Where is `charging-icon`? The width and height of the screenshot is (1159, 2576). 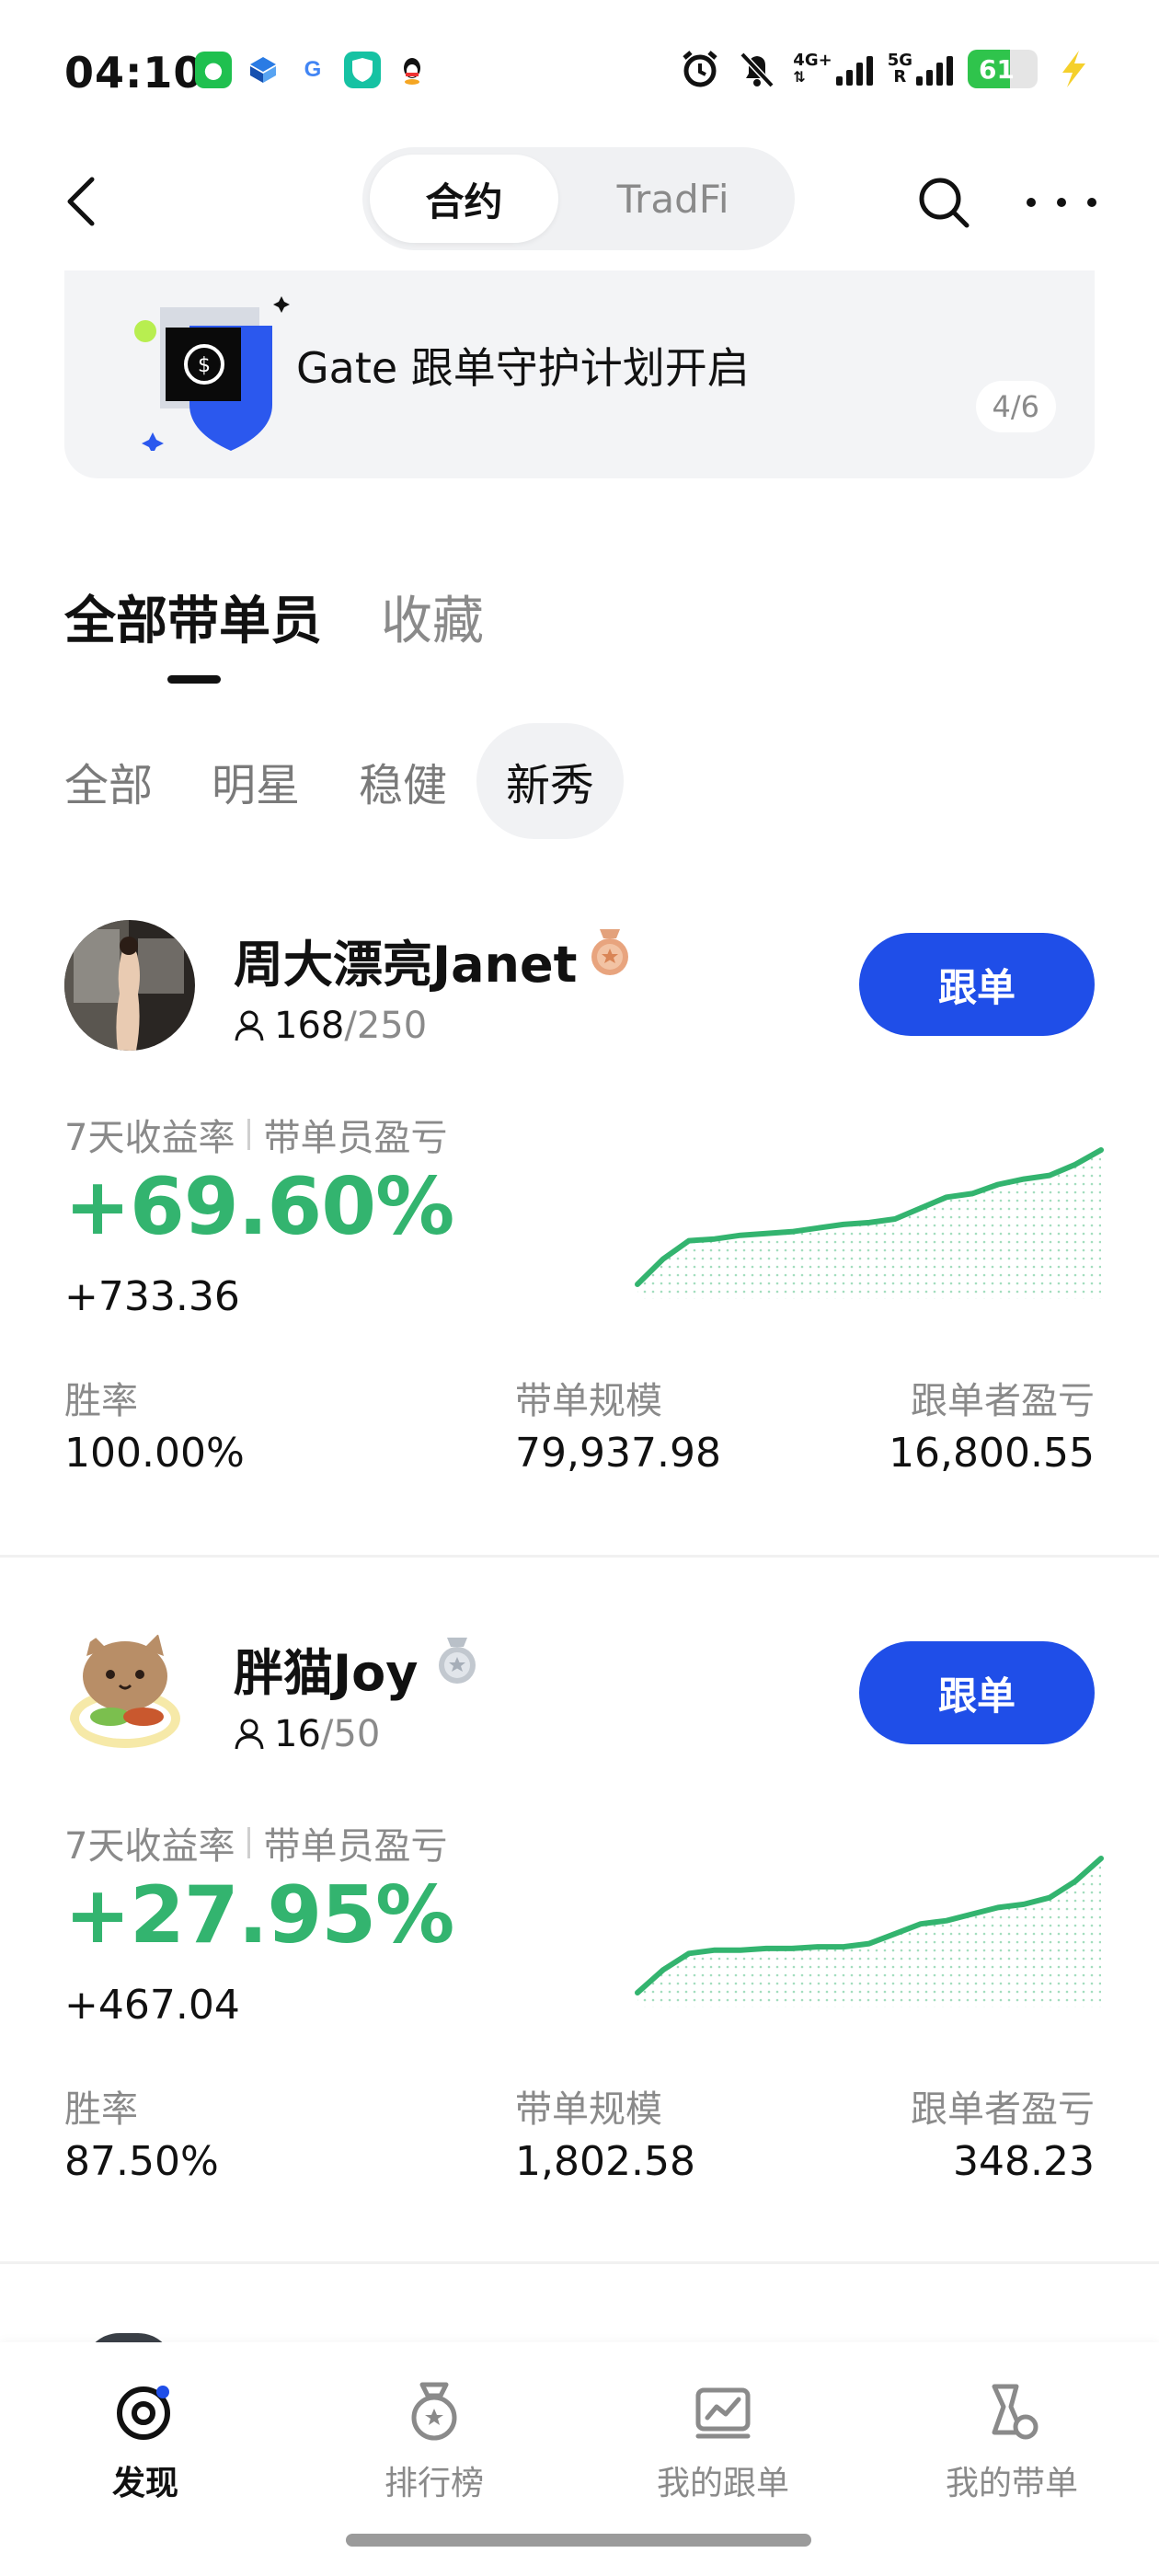
charging-icon is located at coordinates (1073, 69).